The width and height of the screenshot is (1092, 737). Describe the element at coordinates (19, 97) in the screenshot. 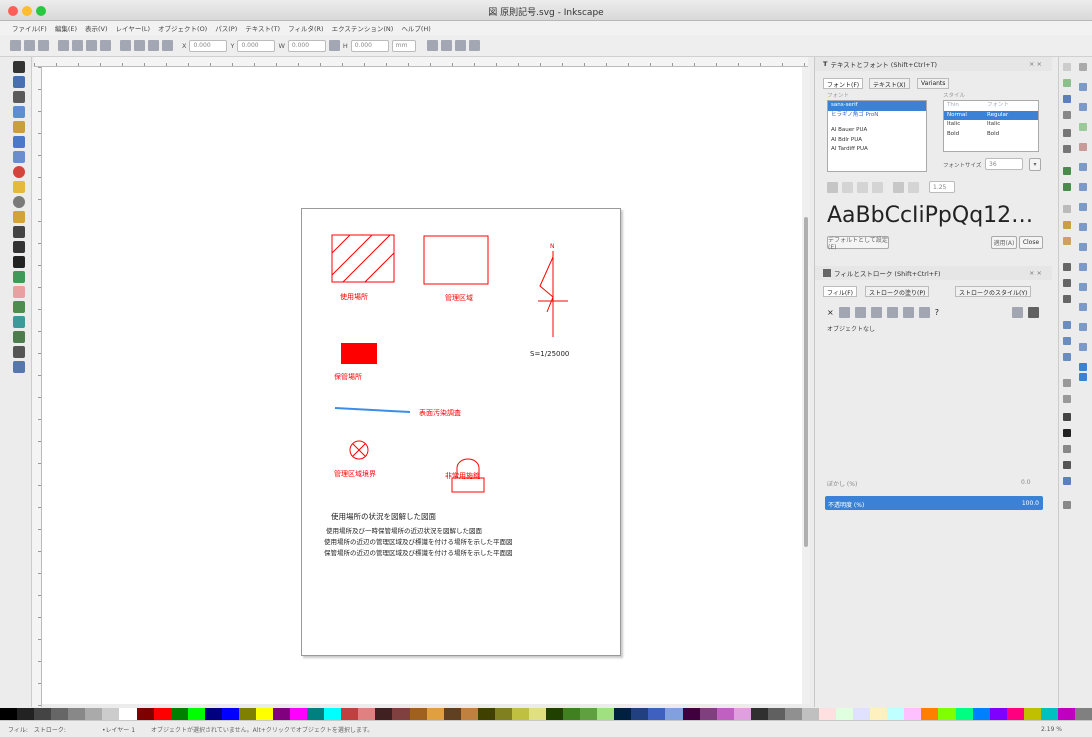

I see `tweak-tool-icon` at that location.